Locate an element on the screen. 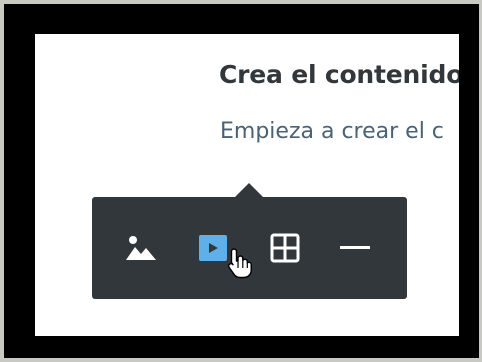 The image size is (482, 362). insert-image-button is located at coordinates (141, 248).